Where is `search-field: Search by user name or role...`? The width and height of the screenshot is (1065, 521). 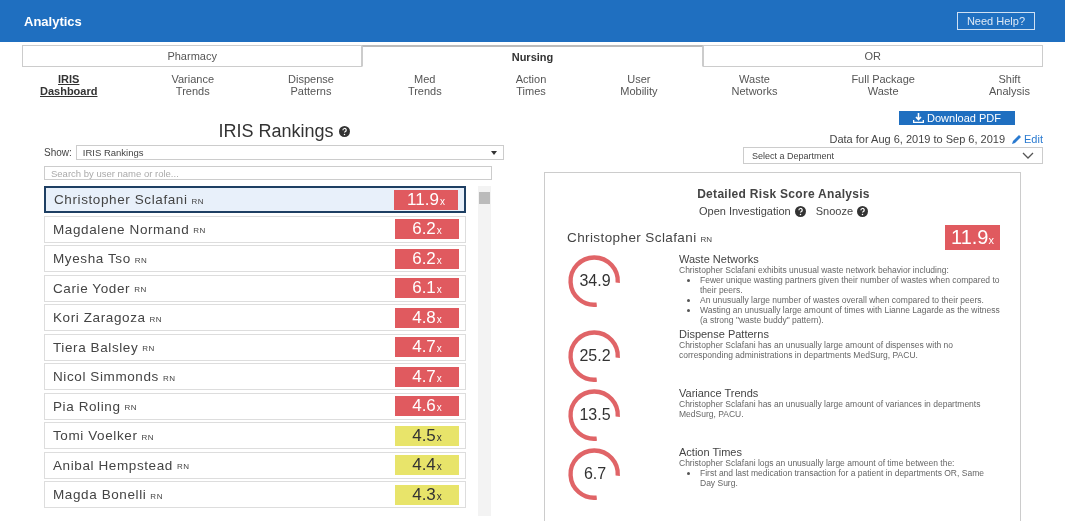 search-field: Search by user name or role... is located at coordinates (268, 173).